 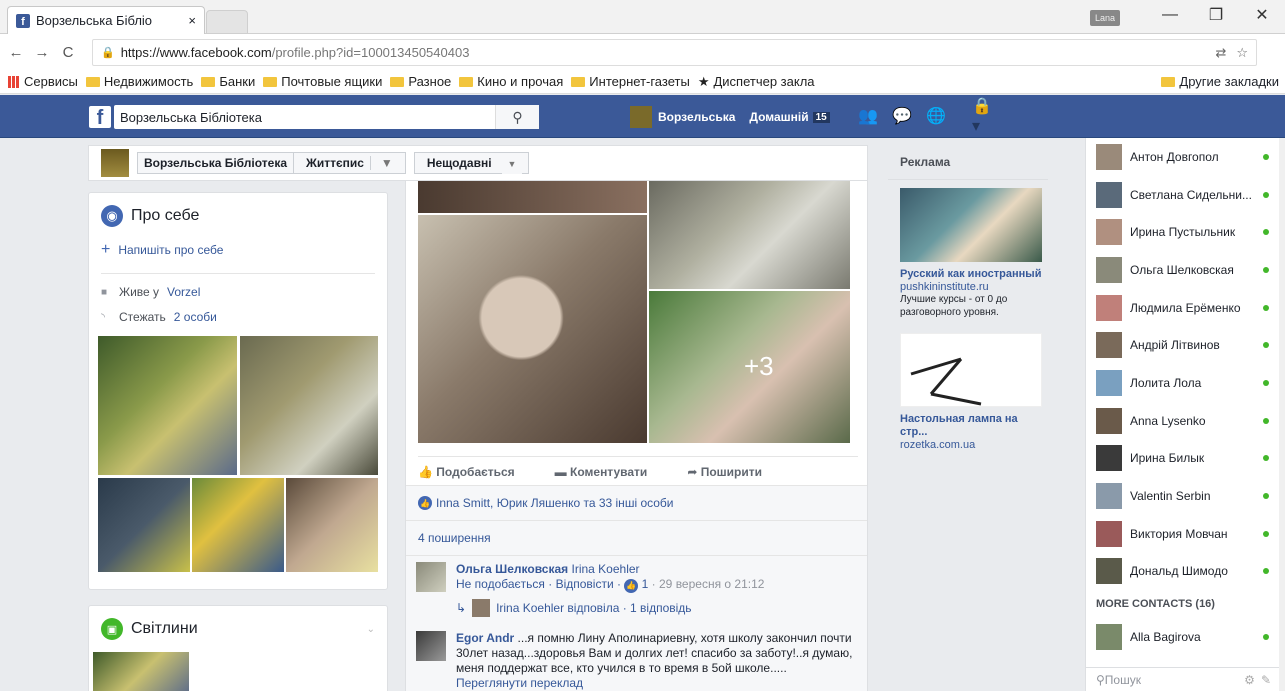 I want to click on home-count-badge: 15, so click(x=821, y=117).